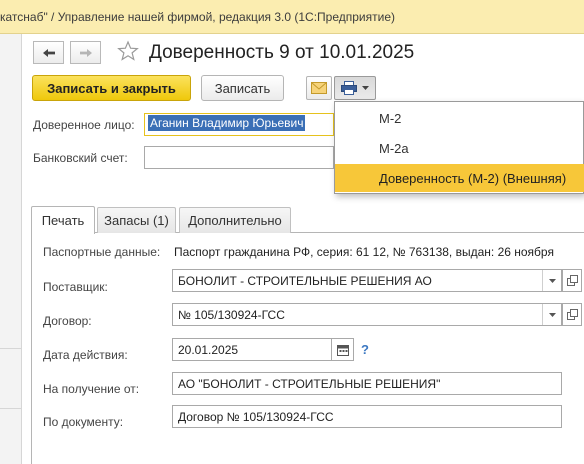 Image resolution: width=584 pixels, height=464 pixels. Describe the element at coordinates (307, 219) in the screenshot. I see `tab-bar: Печать Запасы (1) Дополнительно` at that location.